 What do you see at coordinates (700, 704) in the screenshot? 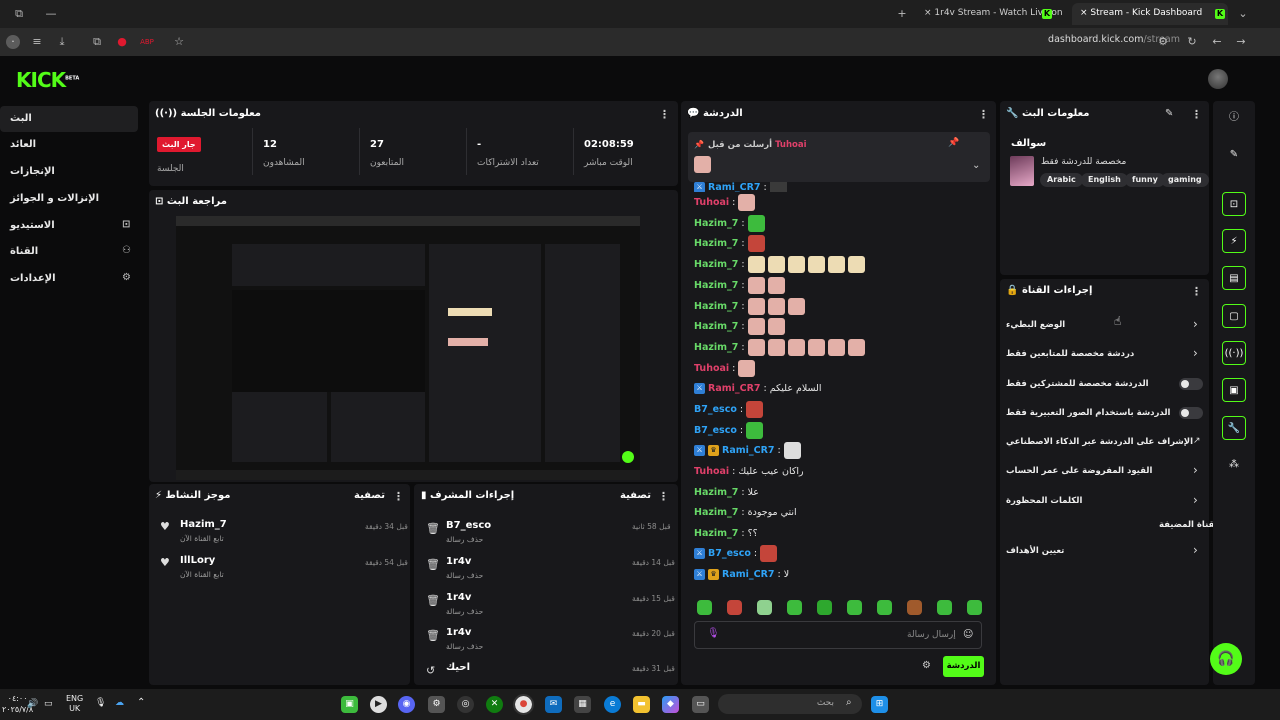
I see `task-view-icon: ▭` at bounding box center [700, 704].